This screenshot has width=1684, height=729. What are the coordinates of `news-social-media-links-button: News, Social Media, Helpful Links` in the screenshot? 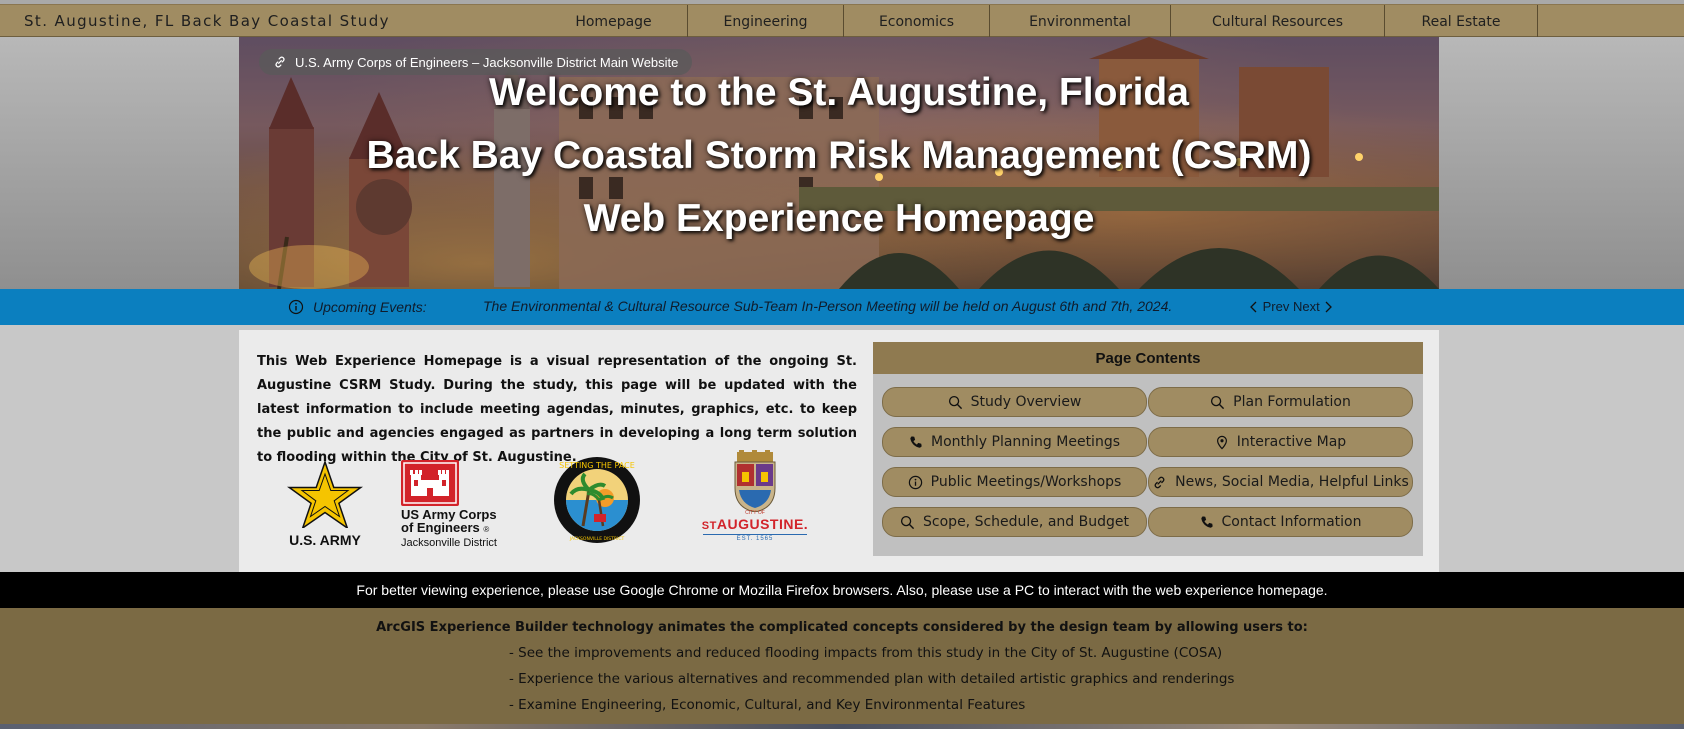 It's located at (1280, 482).